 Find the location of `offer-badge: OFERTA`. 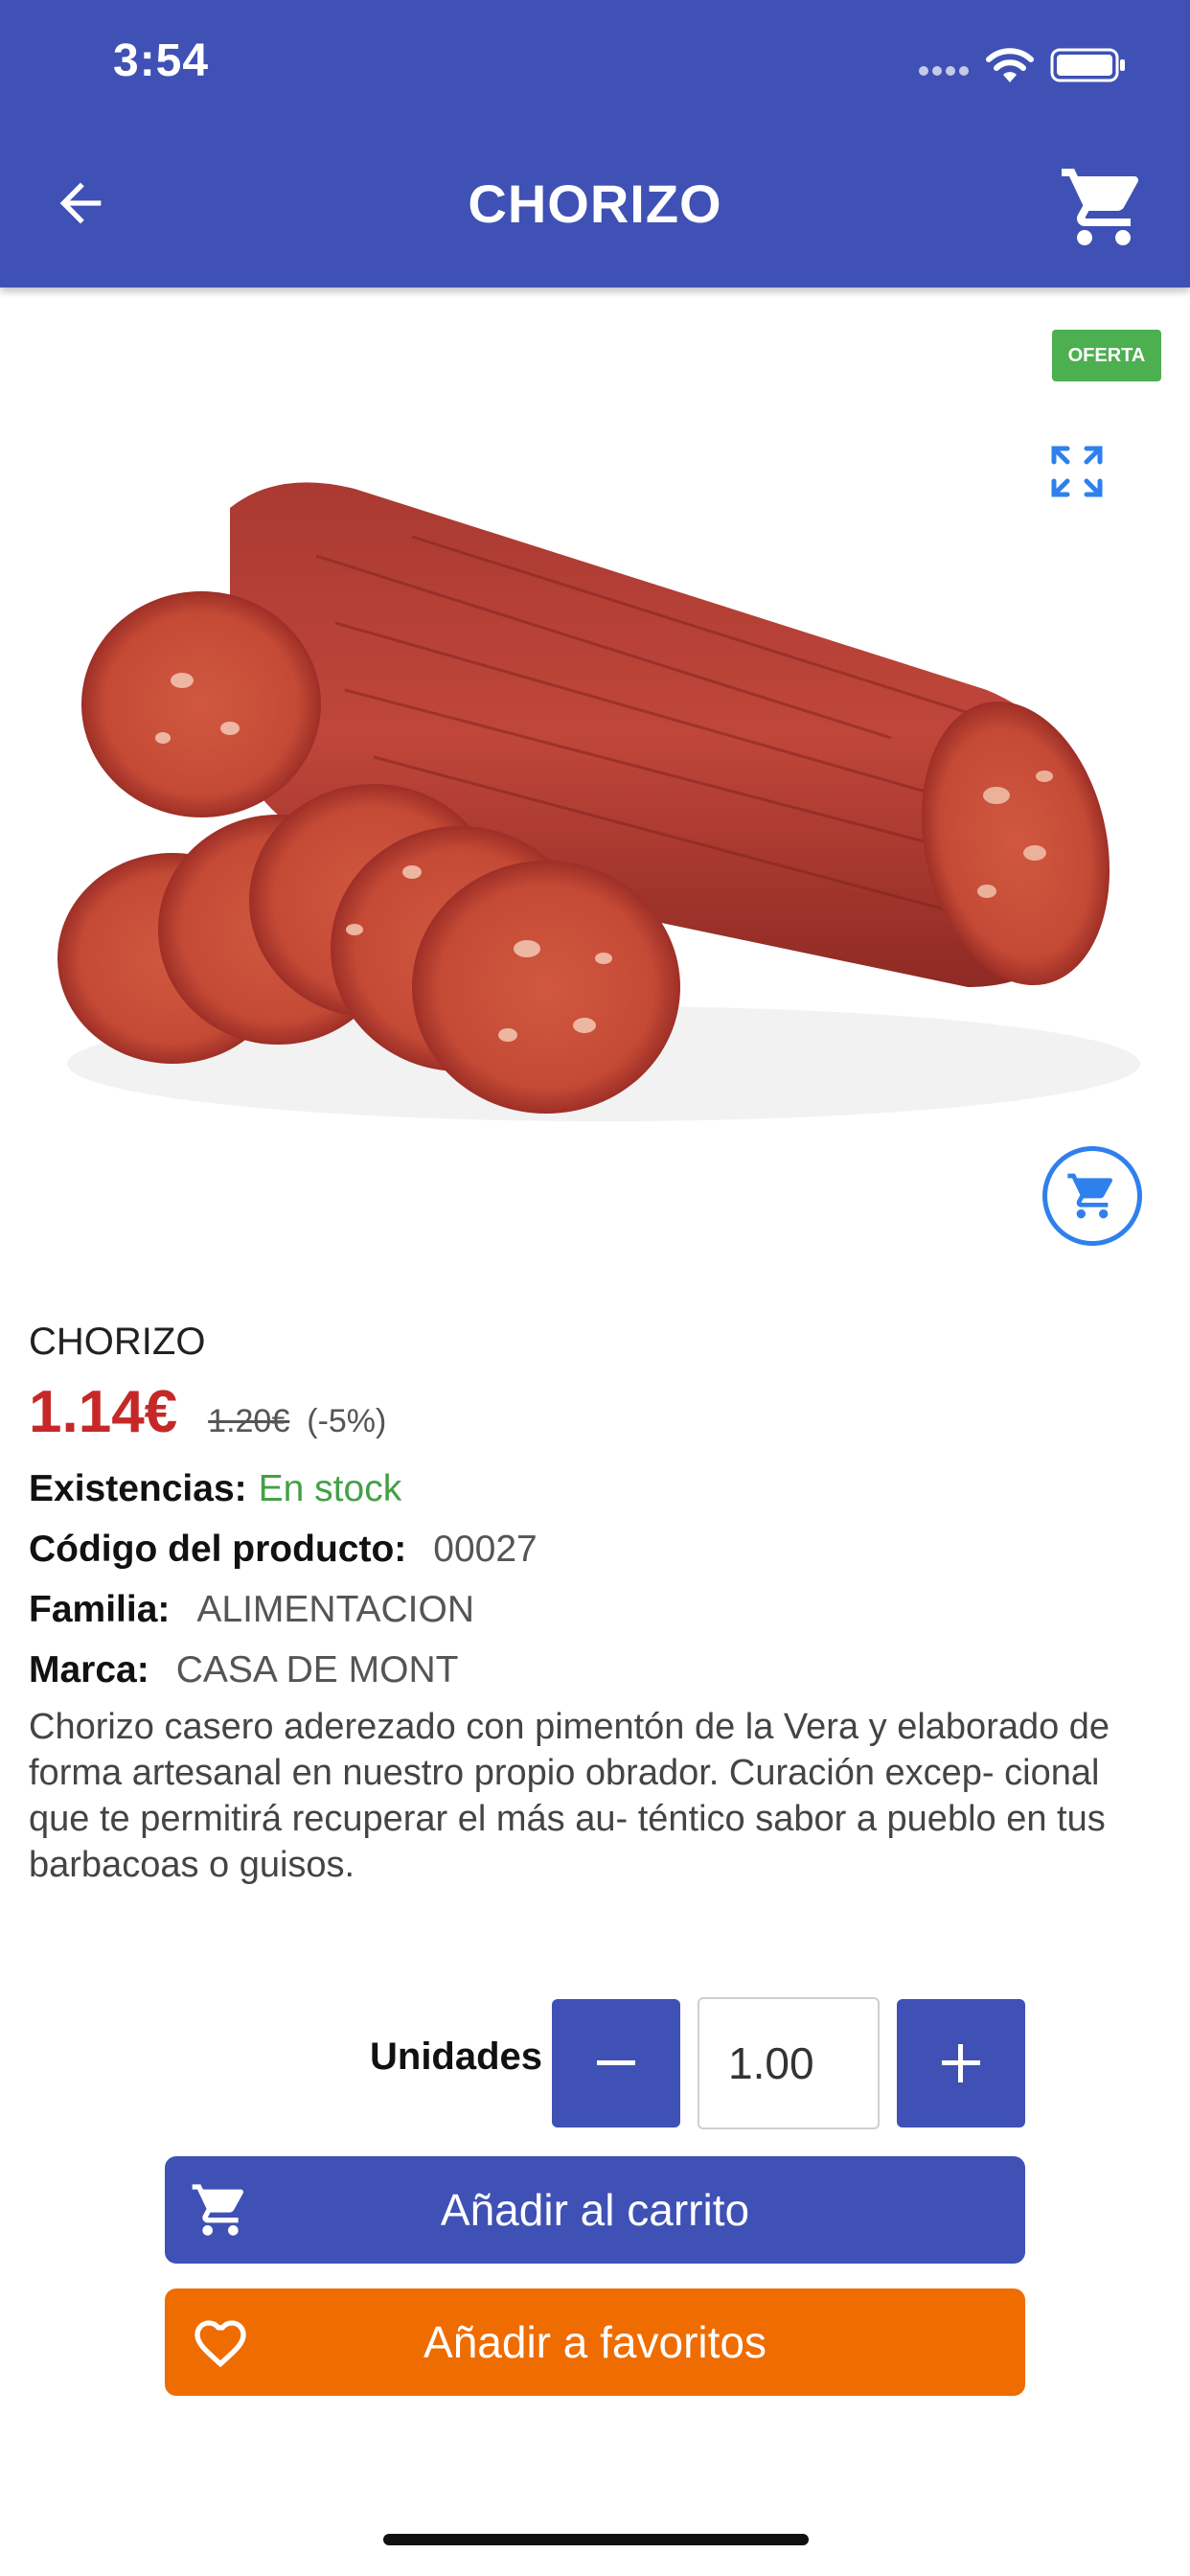

offer-badge: OFERTA is located at coordinates (1106, 355).